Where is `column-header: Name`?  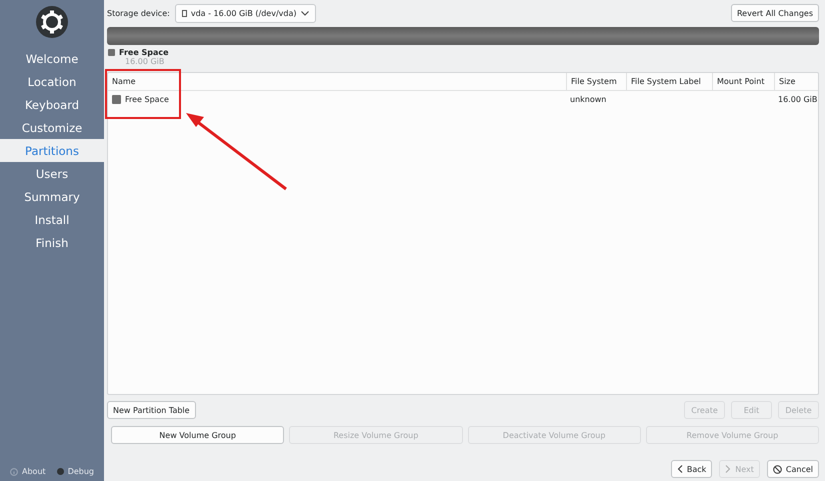
column-header: Name is located at coordinates (337, 81).